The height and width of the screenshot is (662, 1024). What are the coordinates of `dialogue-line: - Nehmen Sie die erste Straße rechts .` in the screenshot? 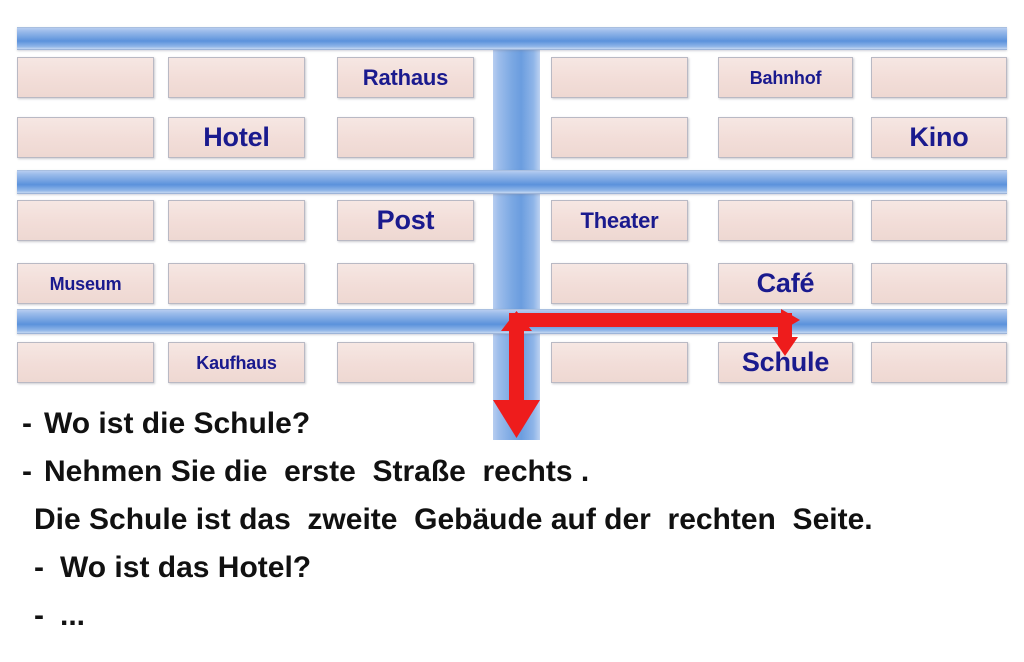 It's located at (512, 472).